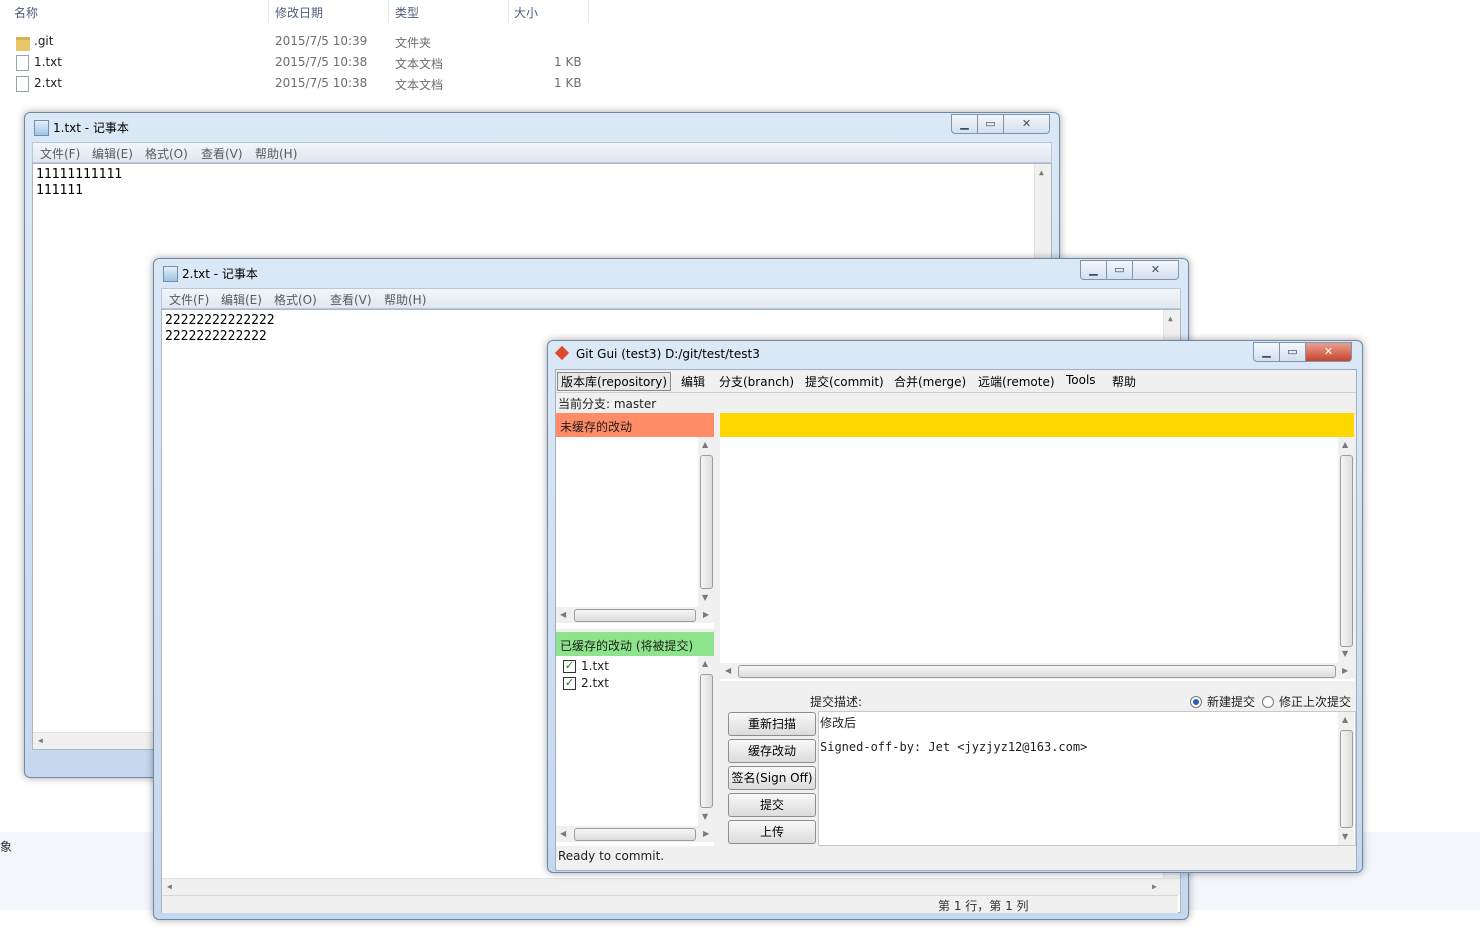 The image size is (1480, 941). I want to click on explorer-column-headers: 名称 修改日期 类型 大小, so click(295, 11).